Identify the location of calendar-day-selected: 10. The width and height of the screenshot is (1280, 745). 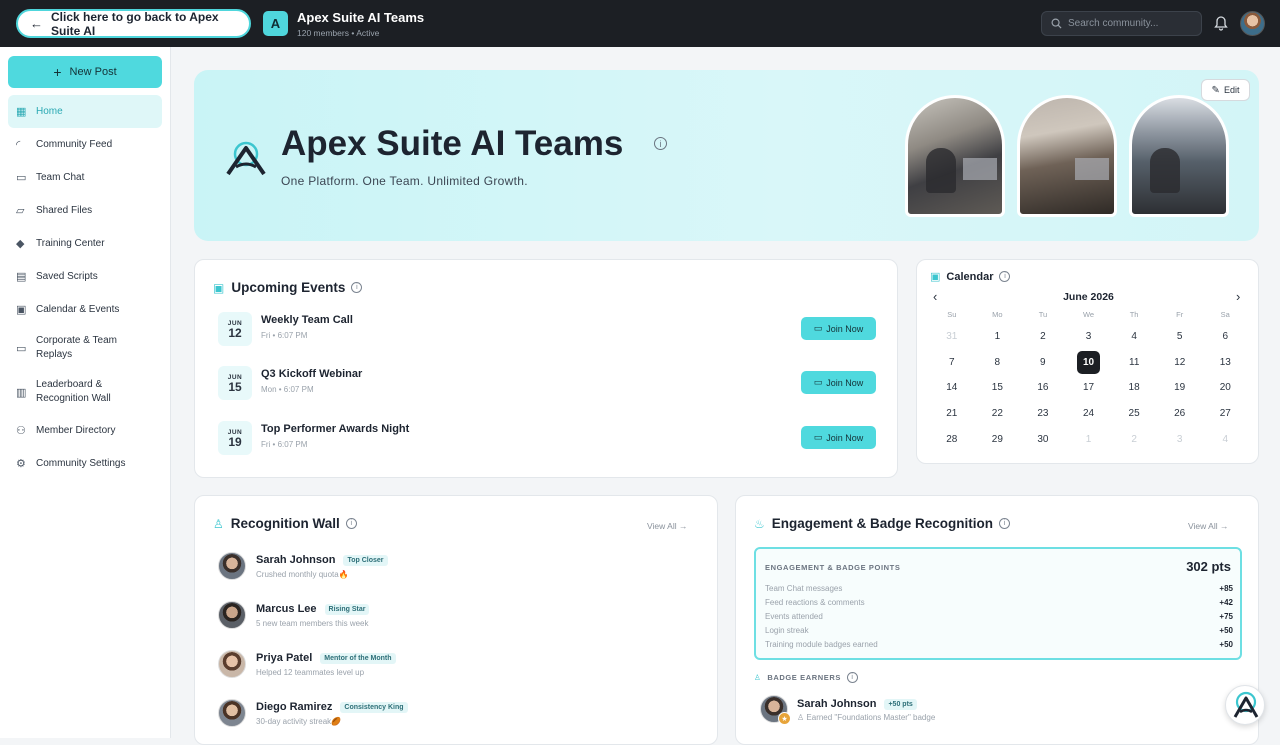
(1088, 362).